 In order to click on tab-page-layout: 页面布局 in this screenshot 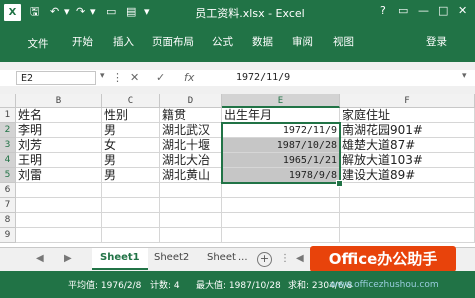, I will do `click(173, 41)`.